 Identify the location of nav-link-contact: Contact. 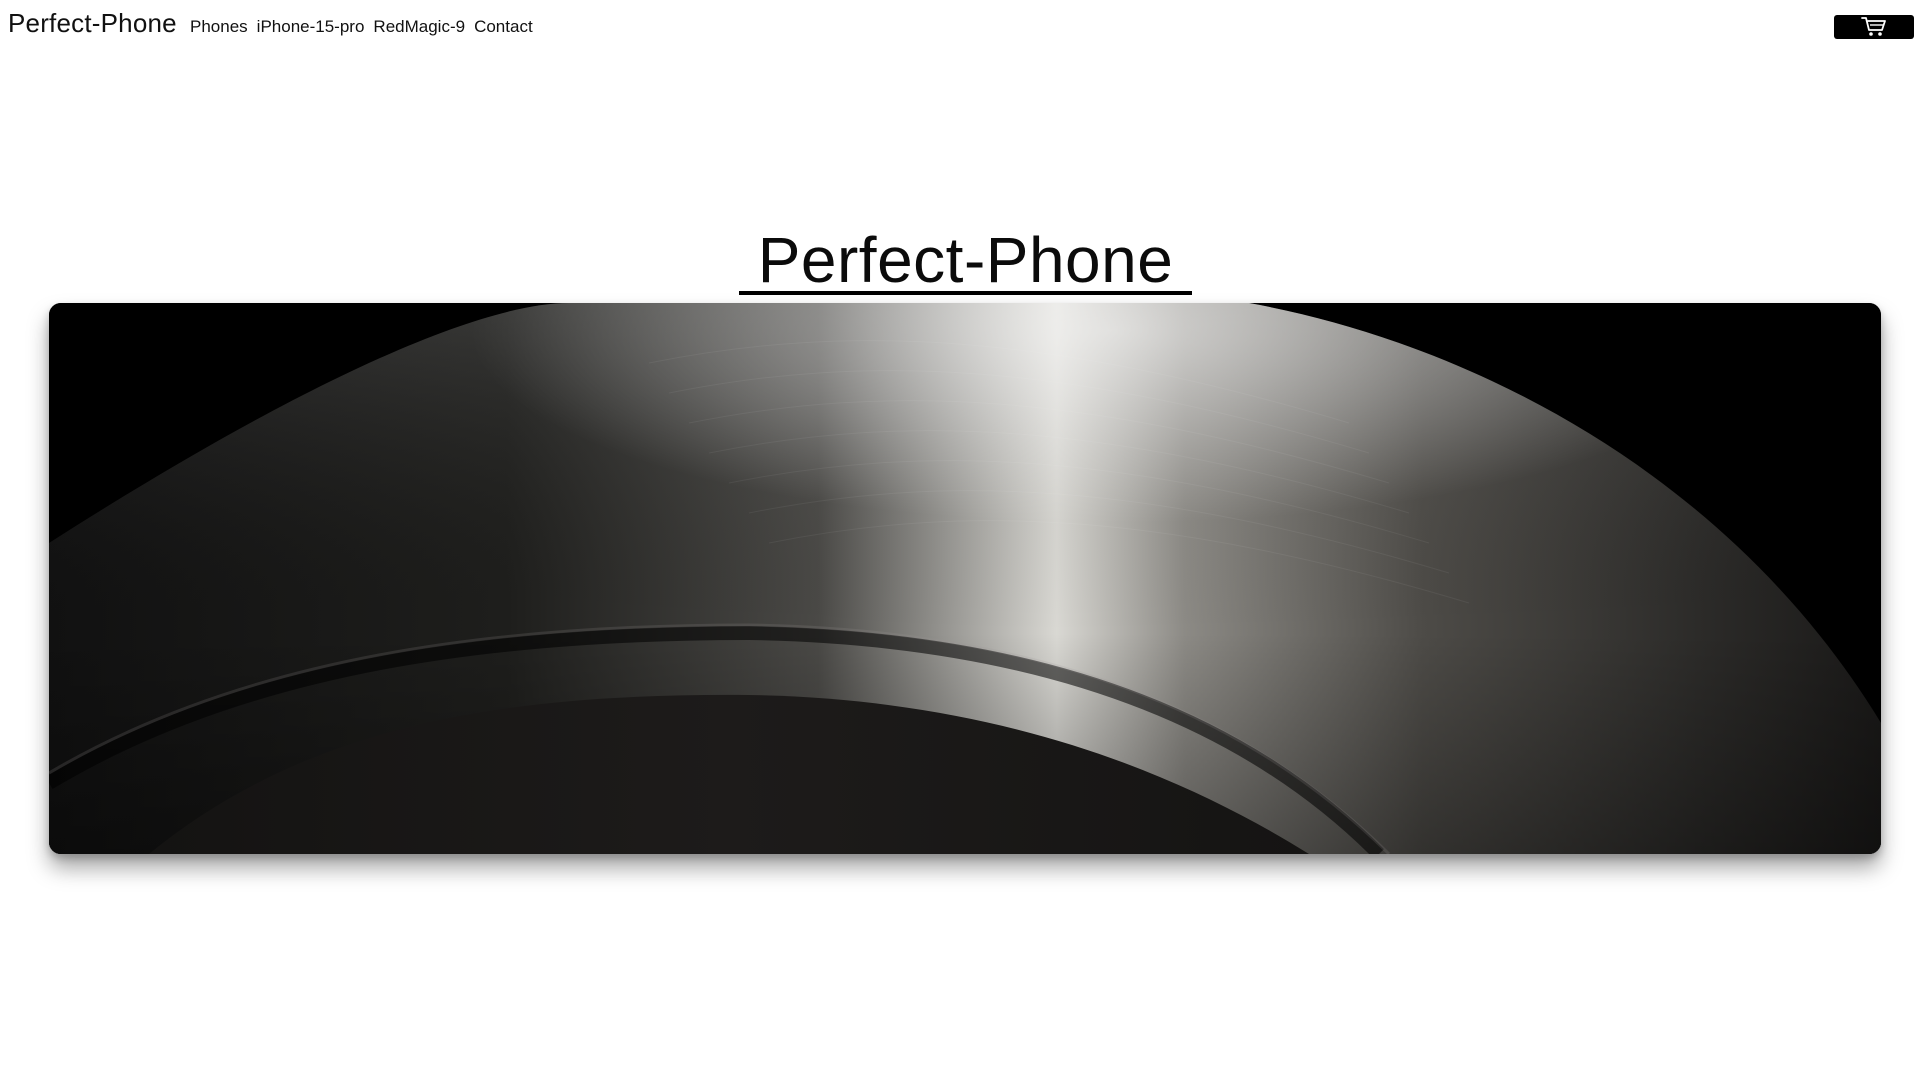
(503, 27).